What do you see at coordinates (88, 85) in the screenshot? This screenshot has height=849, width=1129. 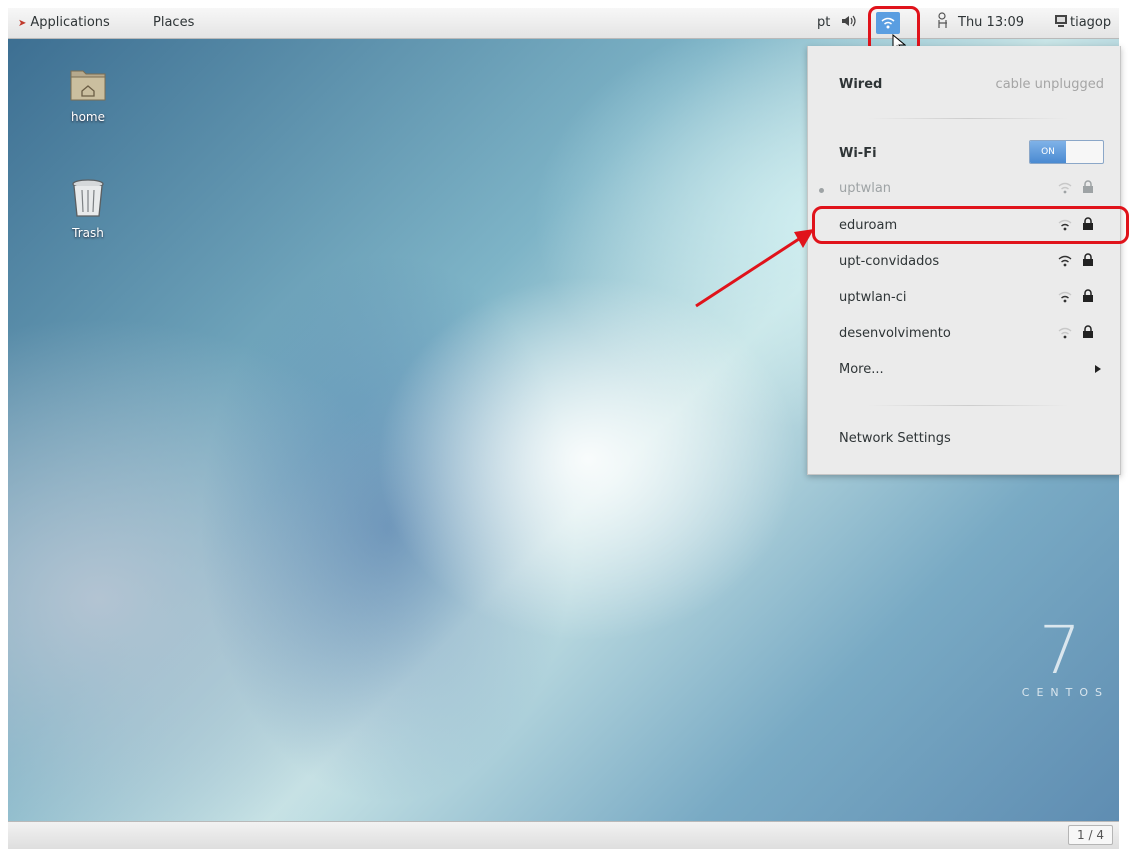 I see `home-folder-icon` at bounding box center [88, 85].